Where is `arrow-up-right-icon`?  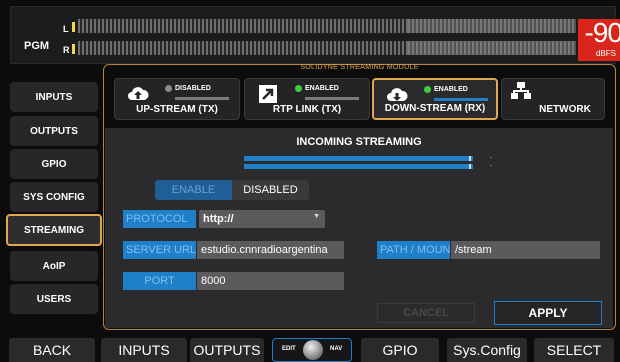 arrow-up-right-icon is located at coordinates (268, 94).